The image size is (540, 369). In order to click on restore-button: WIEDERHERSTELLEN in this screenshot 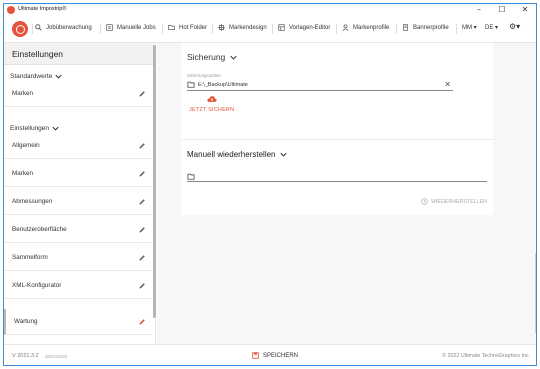, I will do `click(454, 201)`.